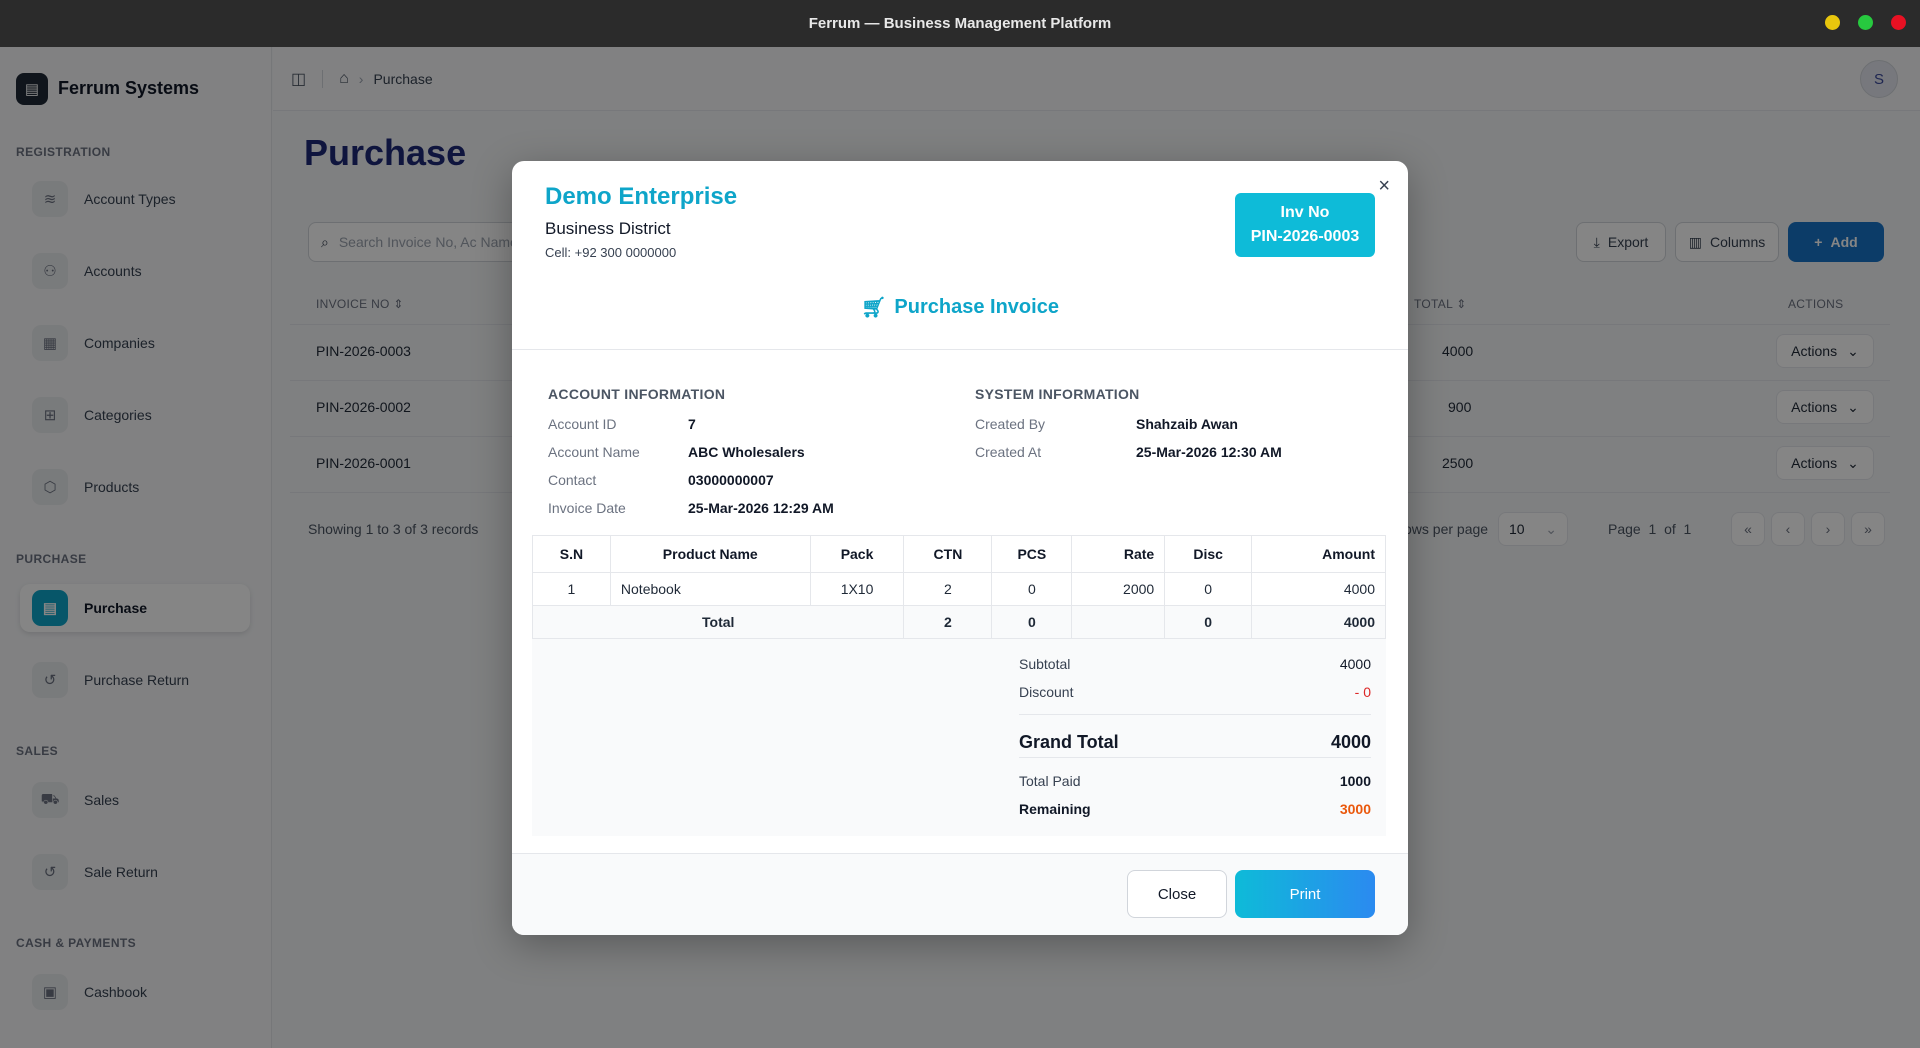 This screenshot has width=1920, height=1048. Describe the element at coordinates (692, 424) in the screenshot. I see `info-value: 7` at that location.